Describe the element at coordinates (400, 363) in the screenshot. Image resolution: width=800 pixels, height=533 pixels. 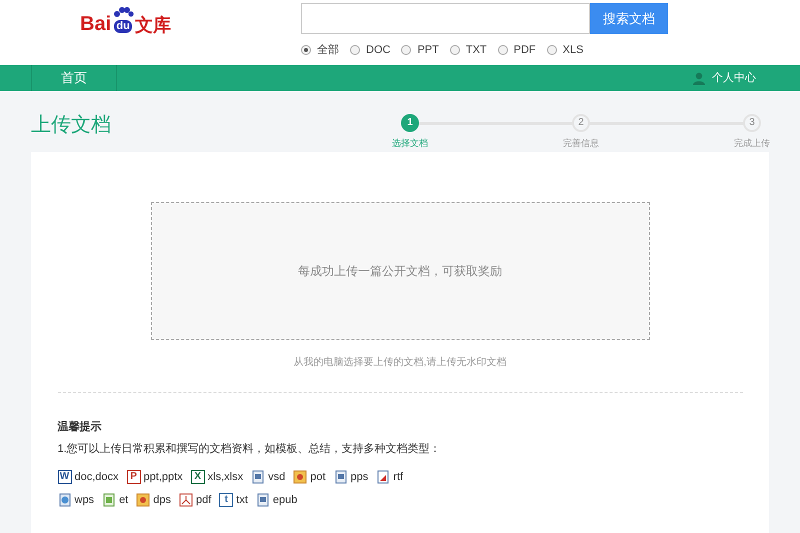
I see `upload-hint: 从我的电脑选择要上传的文档,请上传无水印文档` at that location.